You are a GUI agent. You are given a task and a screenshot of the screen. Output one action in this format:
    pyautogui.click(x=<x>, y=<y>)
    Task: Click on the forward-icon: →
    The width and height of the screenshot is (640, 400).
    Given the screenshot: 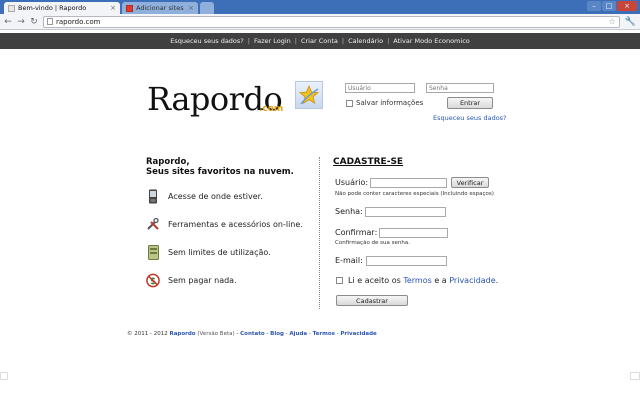 What is the action you would take?
    pyautogui.click(x=21, y=22)
    